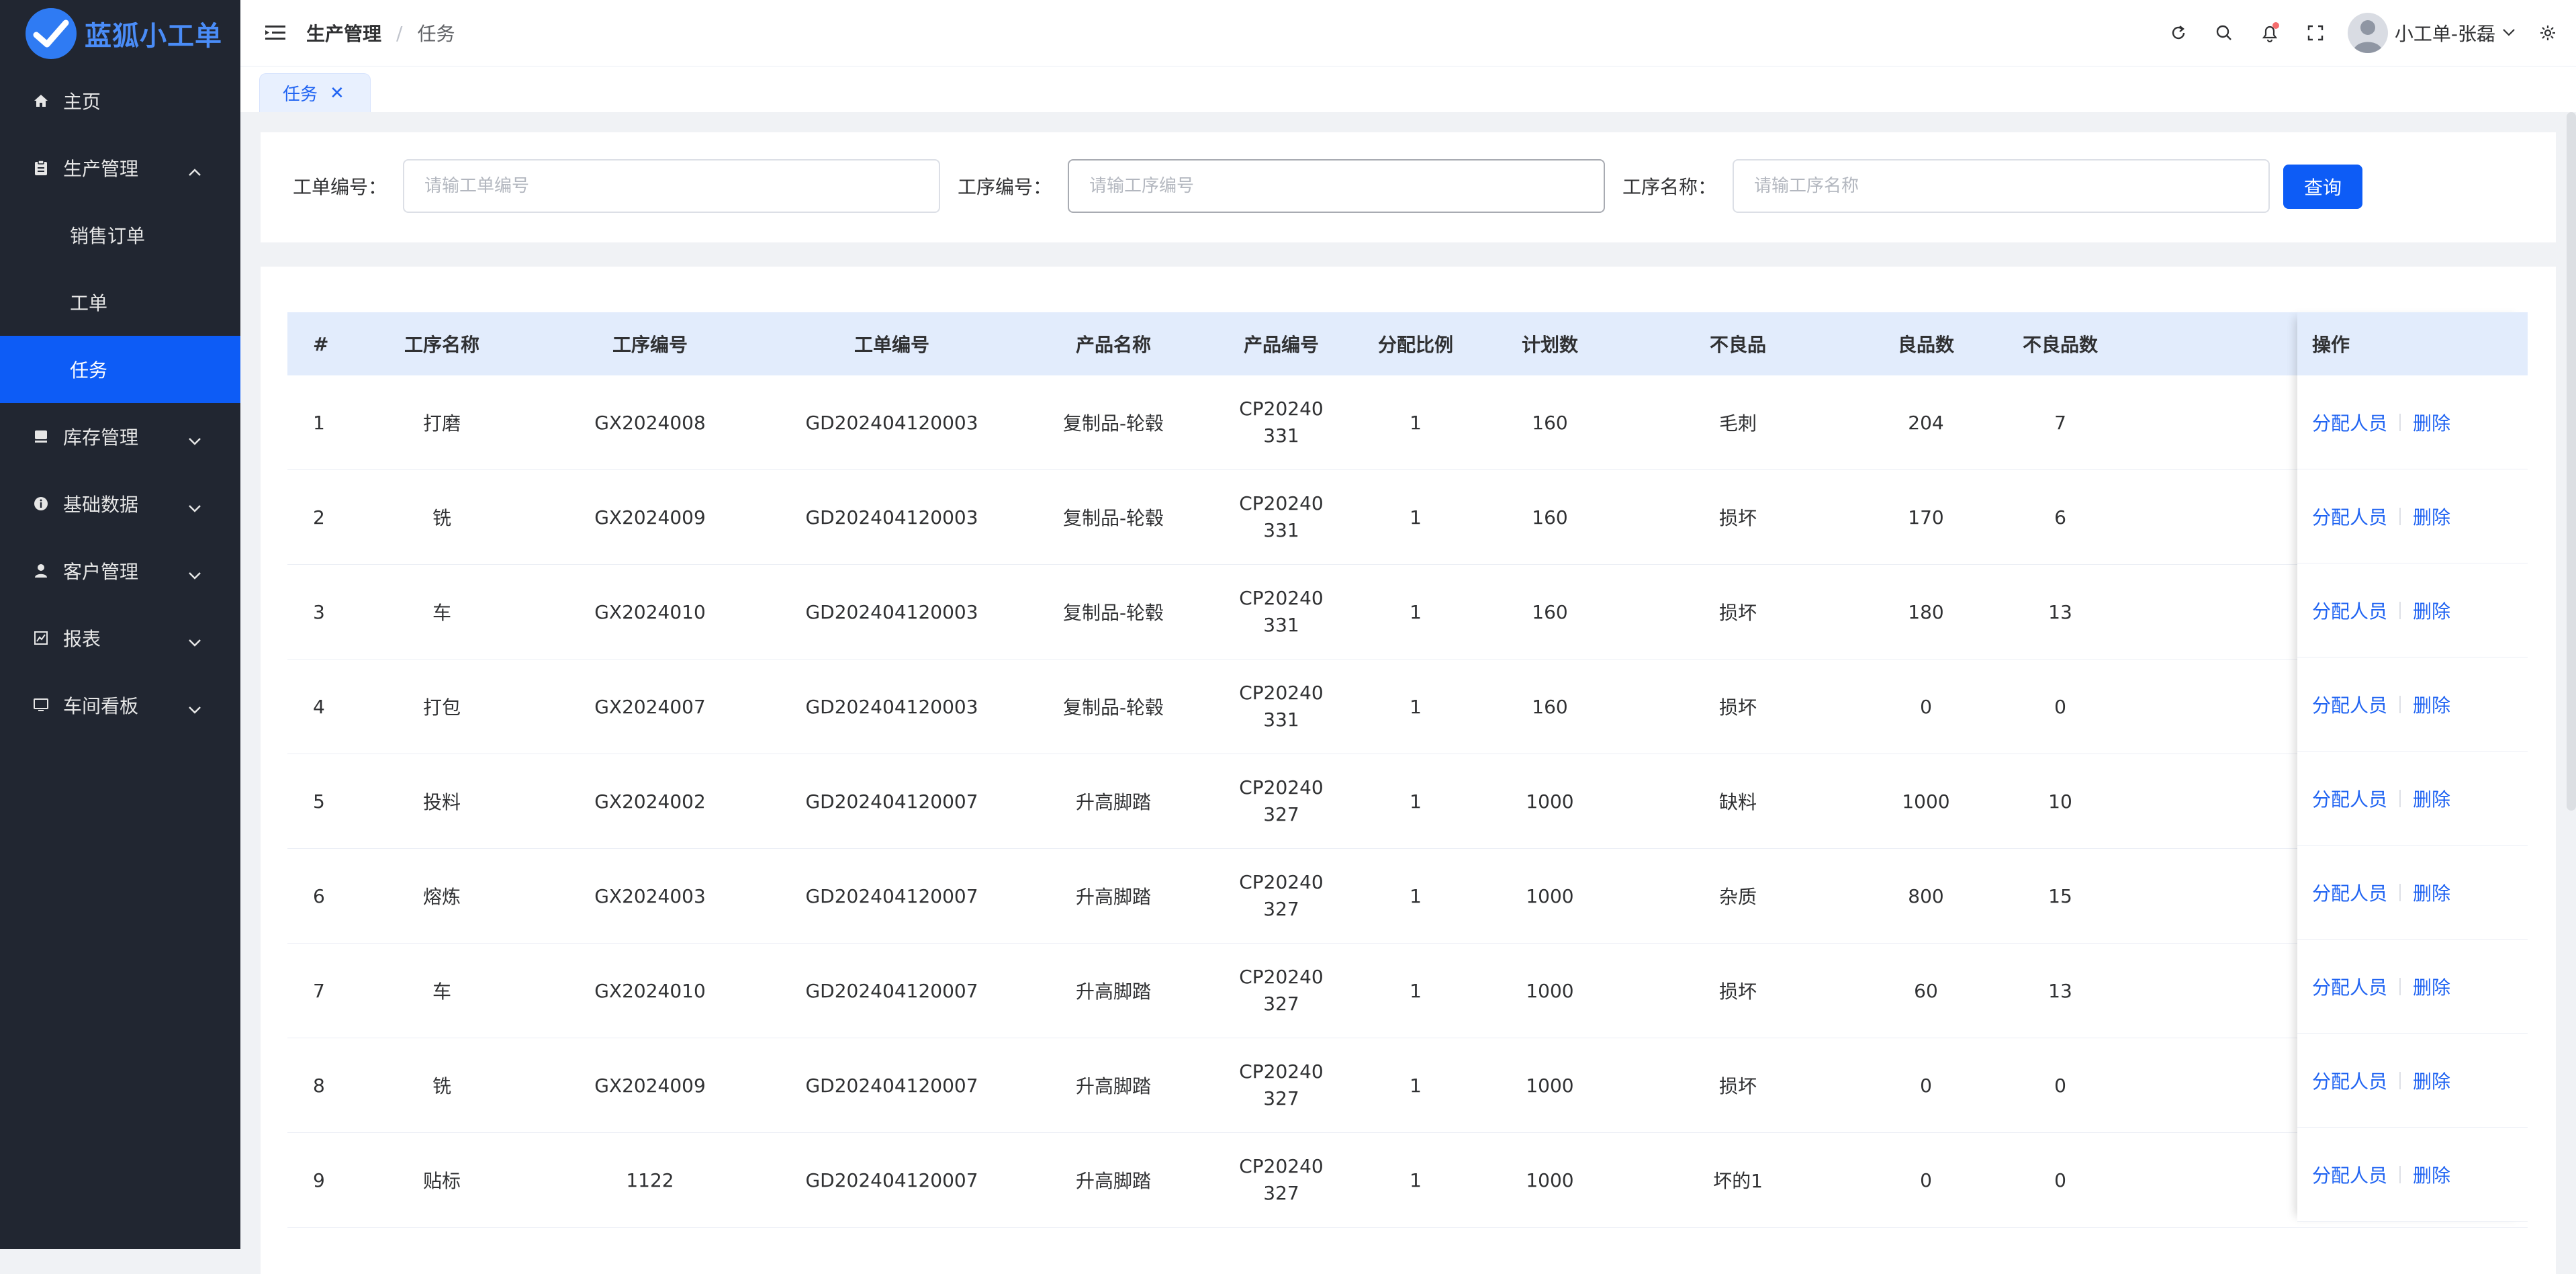  What do you see at coordinates (671, 186) in the screenshot?
I see `work-order-no-input` at bounding box center [671, 186].